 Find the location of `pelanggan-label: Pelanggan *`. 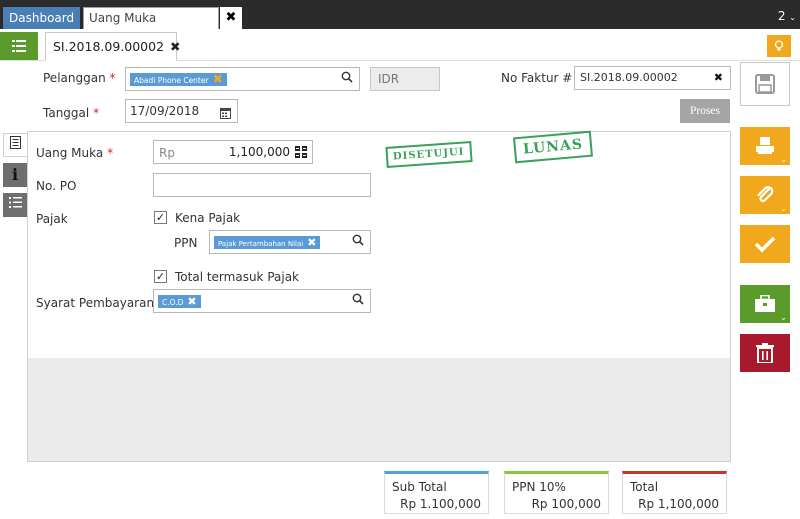

pelanggan-label: Pelanggan * is located at coordinates (79, 78).